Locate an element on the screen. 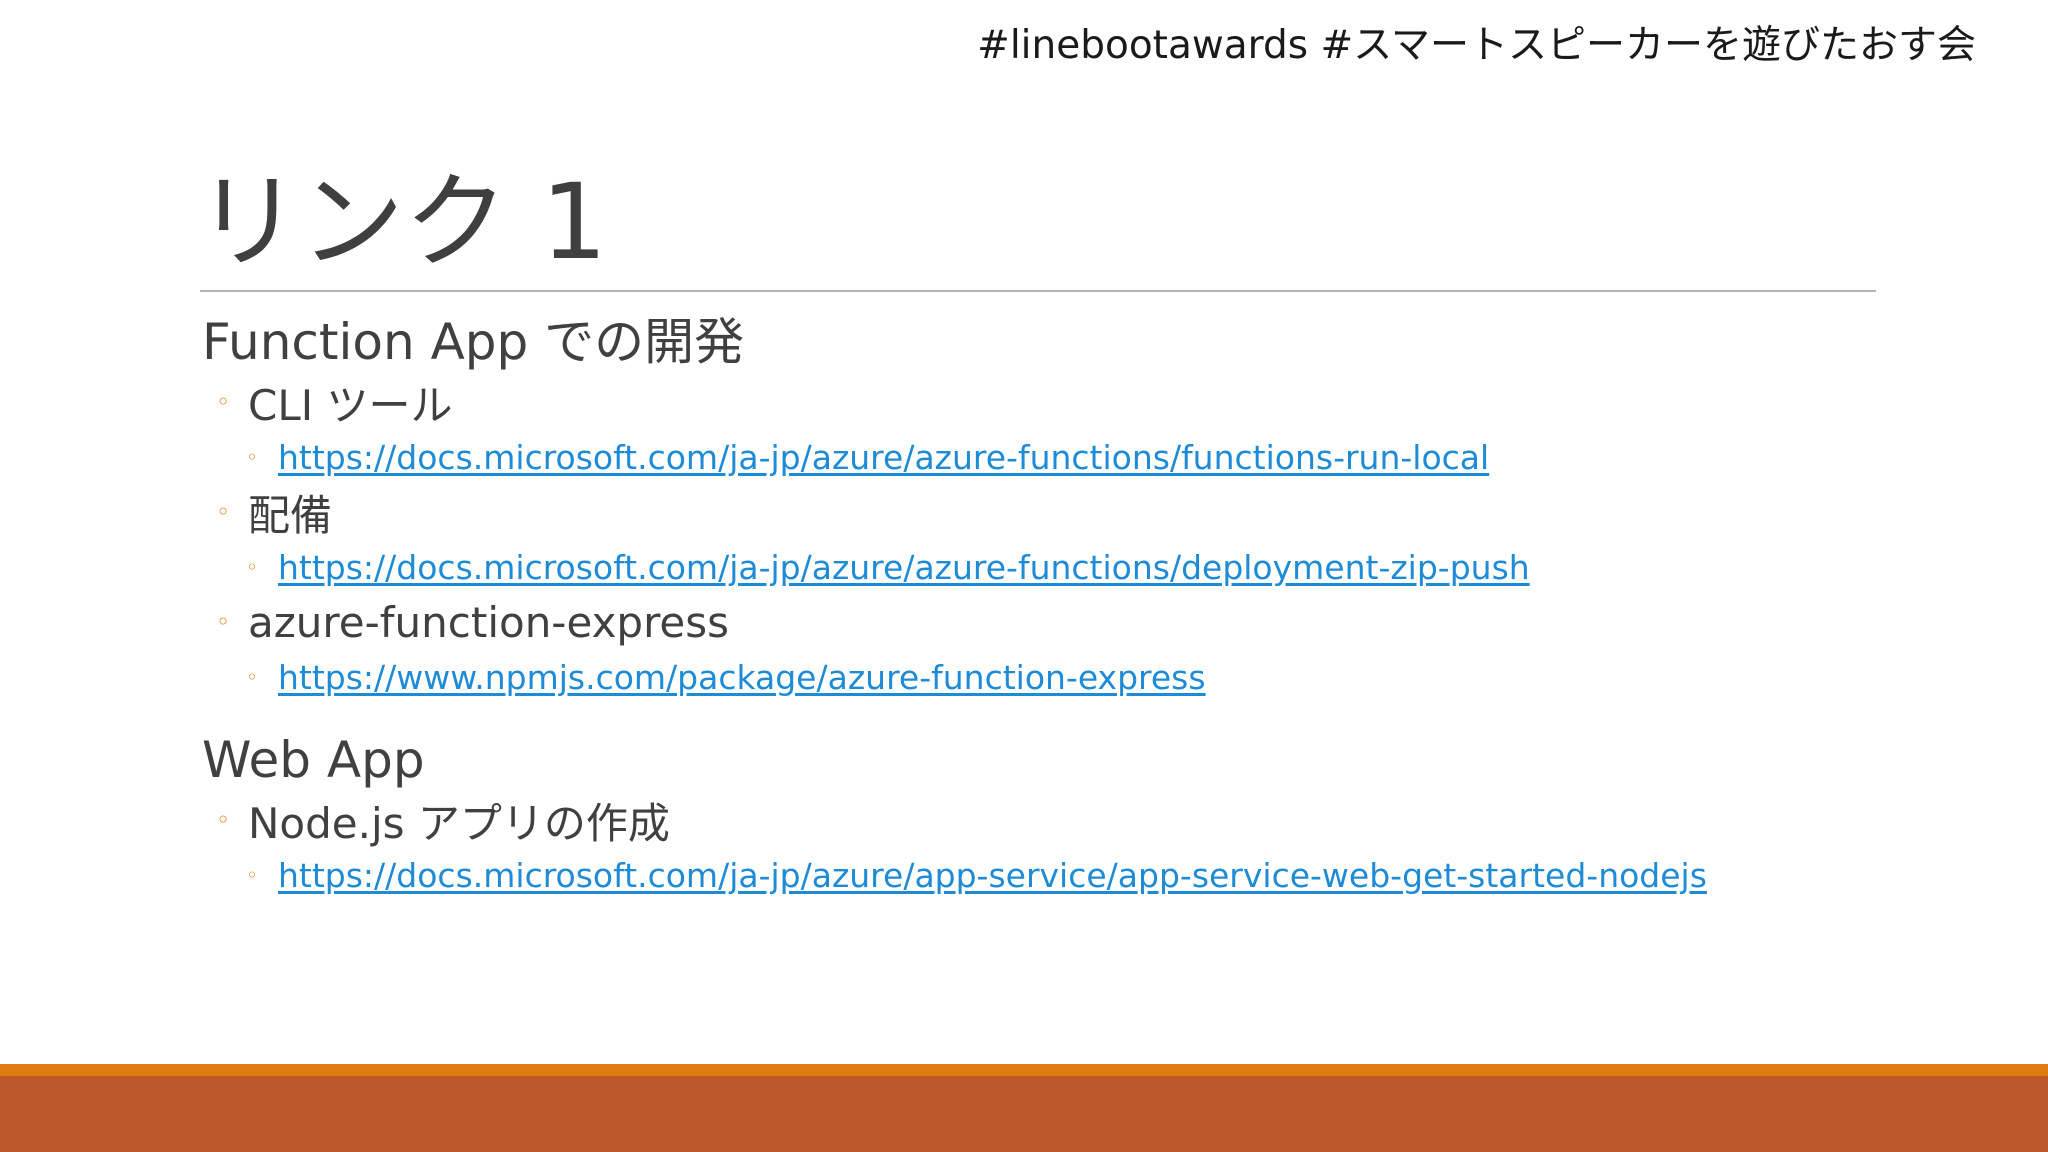 This screenshot has height=1152, width=2048. footer-band is located at coordinates (1024, 1114).